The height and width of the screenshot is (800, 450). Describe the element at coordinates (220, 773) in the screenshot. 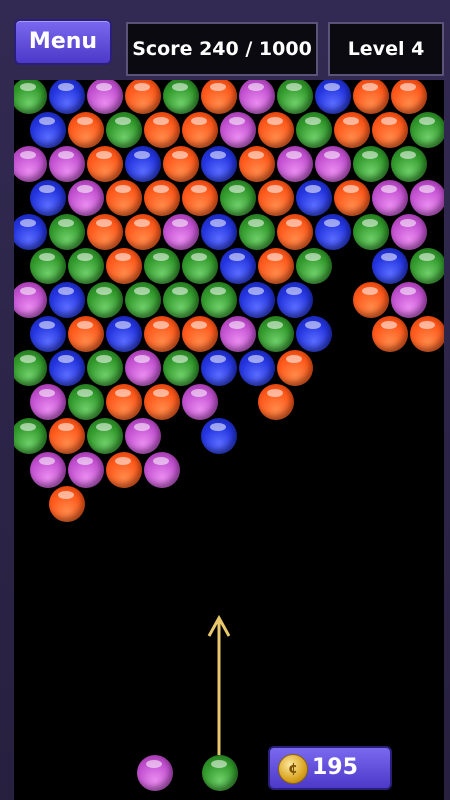

I see `shooter-bubble` at that location.